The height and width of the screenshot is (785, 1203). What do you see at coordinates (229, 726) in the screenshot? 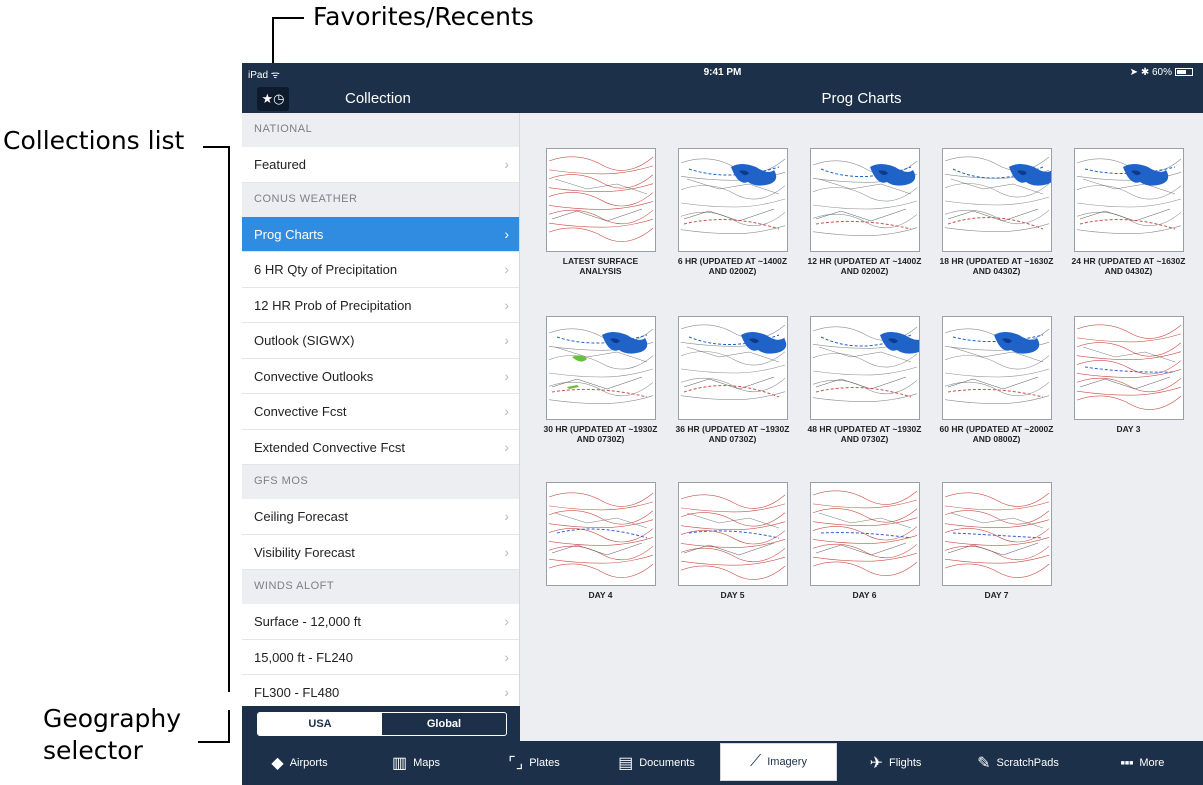
I see `geography-callout-line-v` at bounding box center [229, 726].